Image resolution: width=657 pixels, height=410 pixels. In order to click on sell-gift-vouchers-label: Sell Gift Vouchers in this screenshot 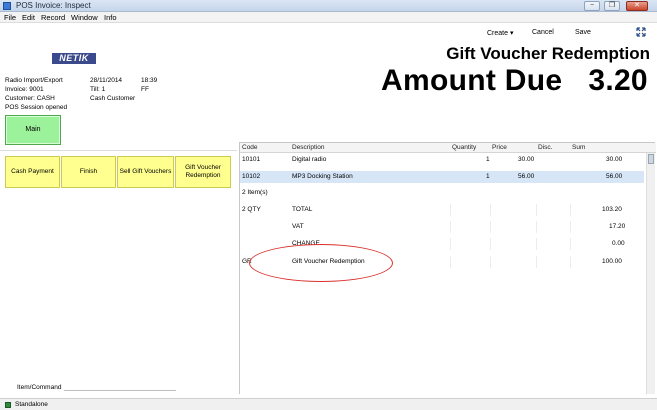, I will do `click(145, 171)`.